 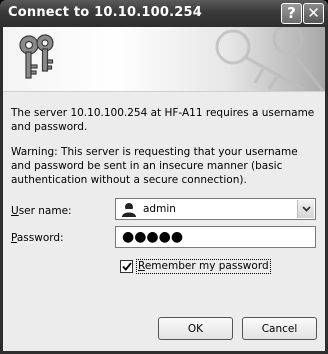 I want to click on close-button: ✕, so click(x=313, y=13).